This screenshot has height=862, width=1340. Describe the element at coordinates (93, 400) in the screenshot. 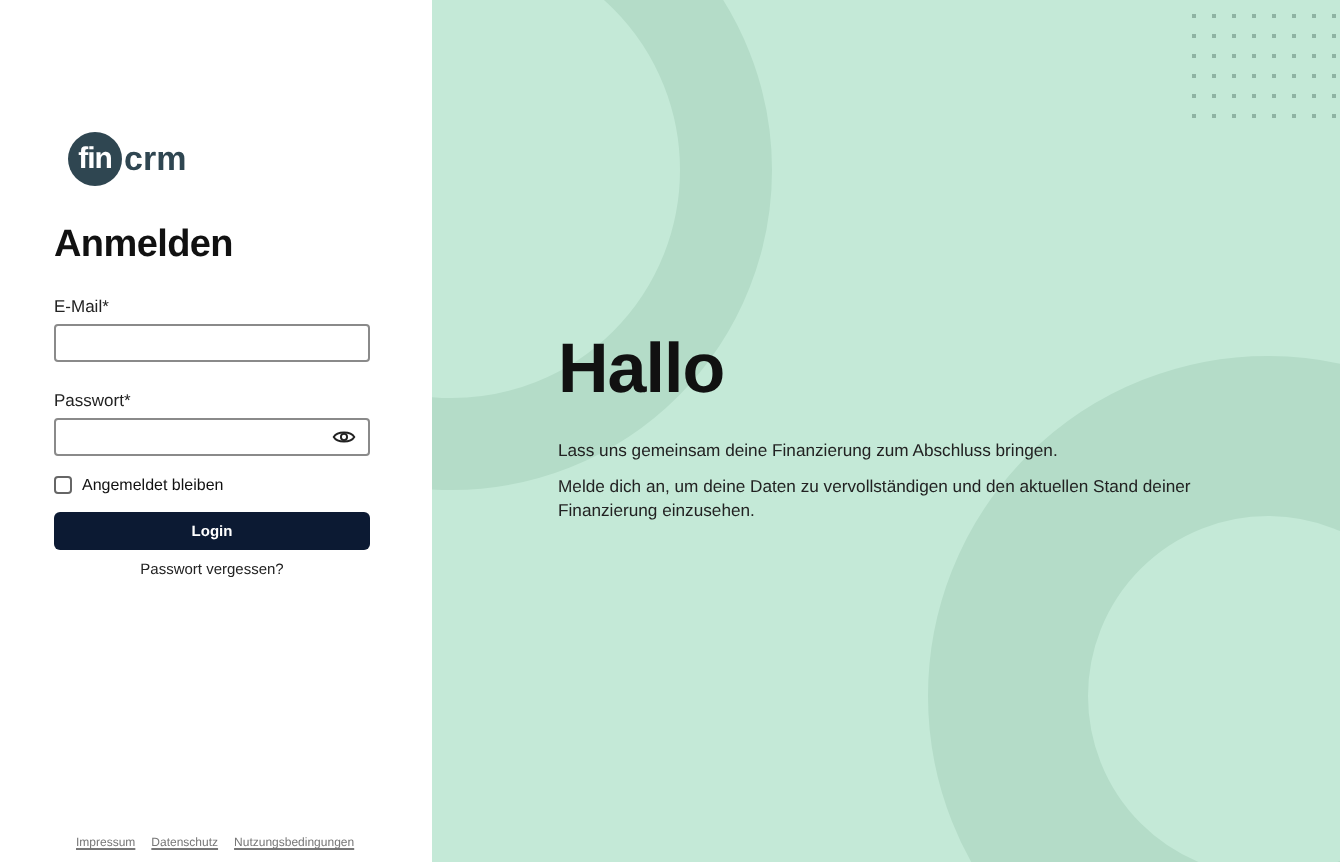

I see `field-label: Passwort*` at that location.